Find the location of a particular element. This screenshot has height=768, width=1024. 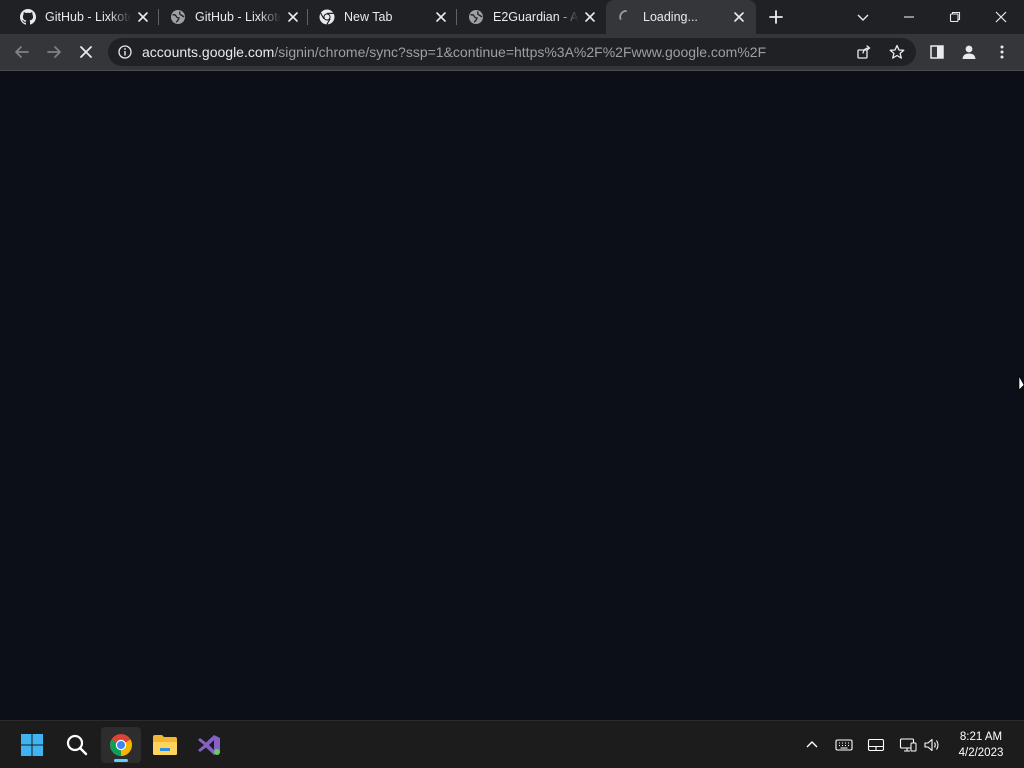

profile-button is located at coordinates (969, 52).